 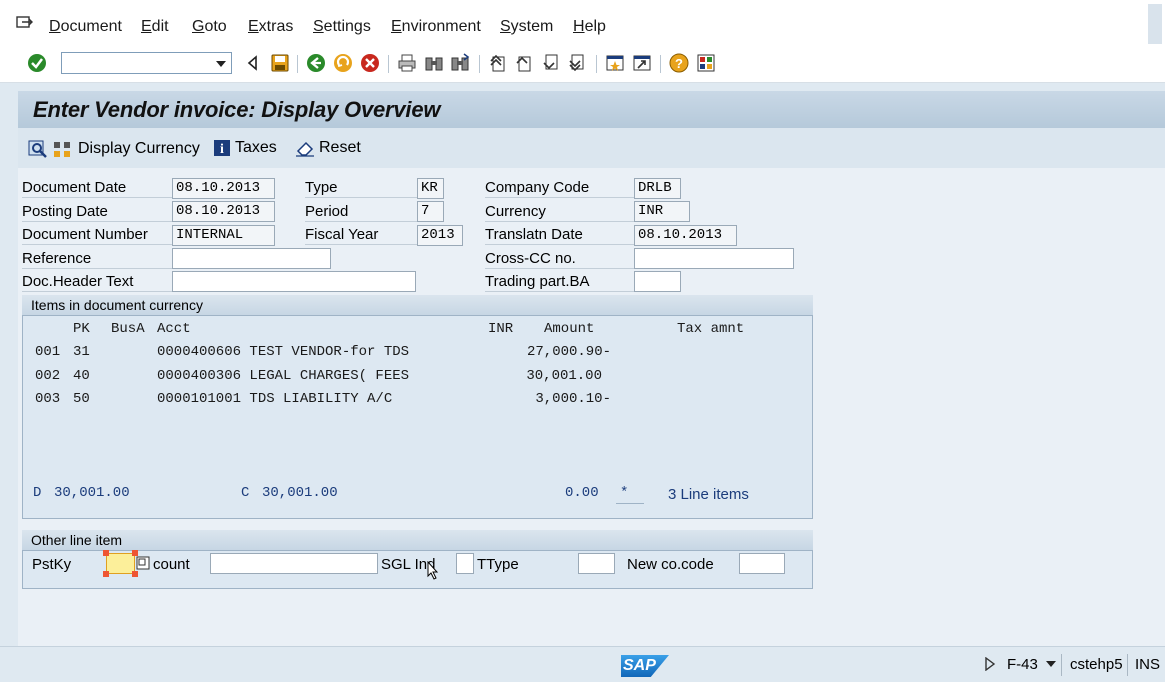 I want to click on document-date-field: 08.10.2013, so click(x=223, y=188).